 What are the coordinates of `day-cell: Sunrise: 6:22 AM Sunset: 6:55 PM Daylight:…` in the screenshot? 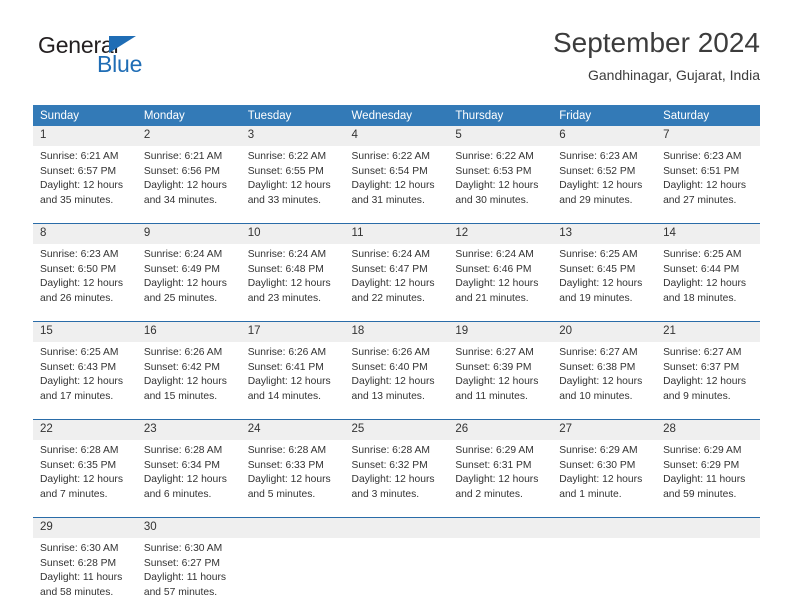 It's located at (292, 185).